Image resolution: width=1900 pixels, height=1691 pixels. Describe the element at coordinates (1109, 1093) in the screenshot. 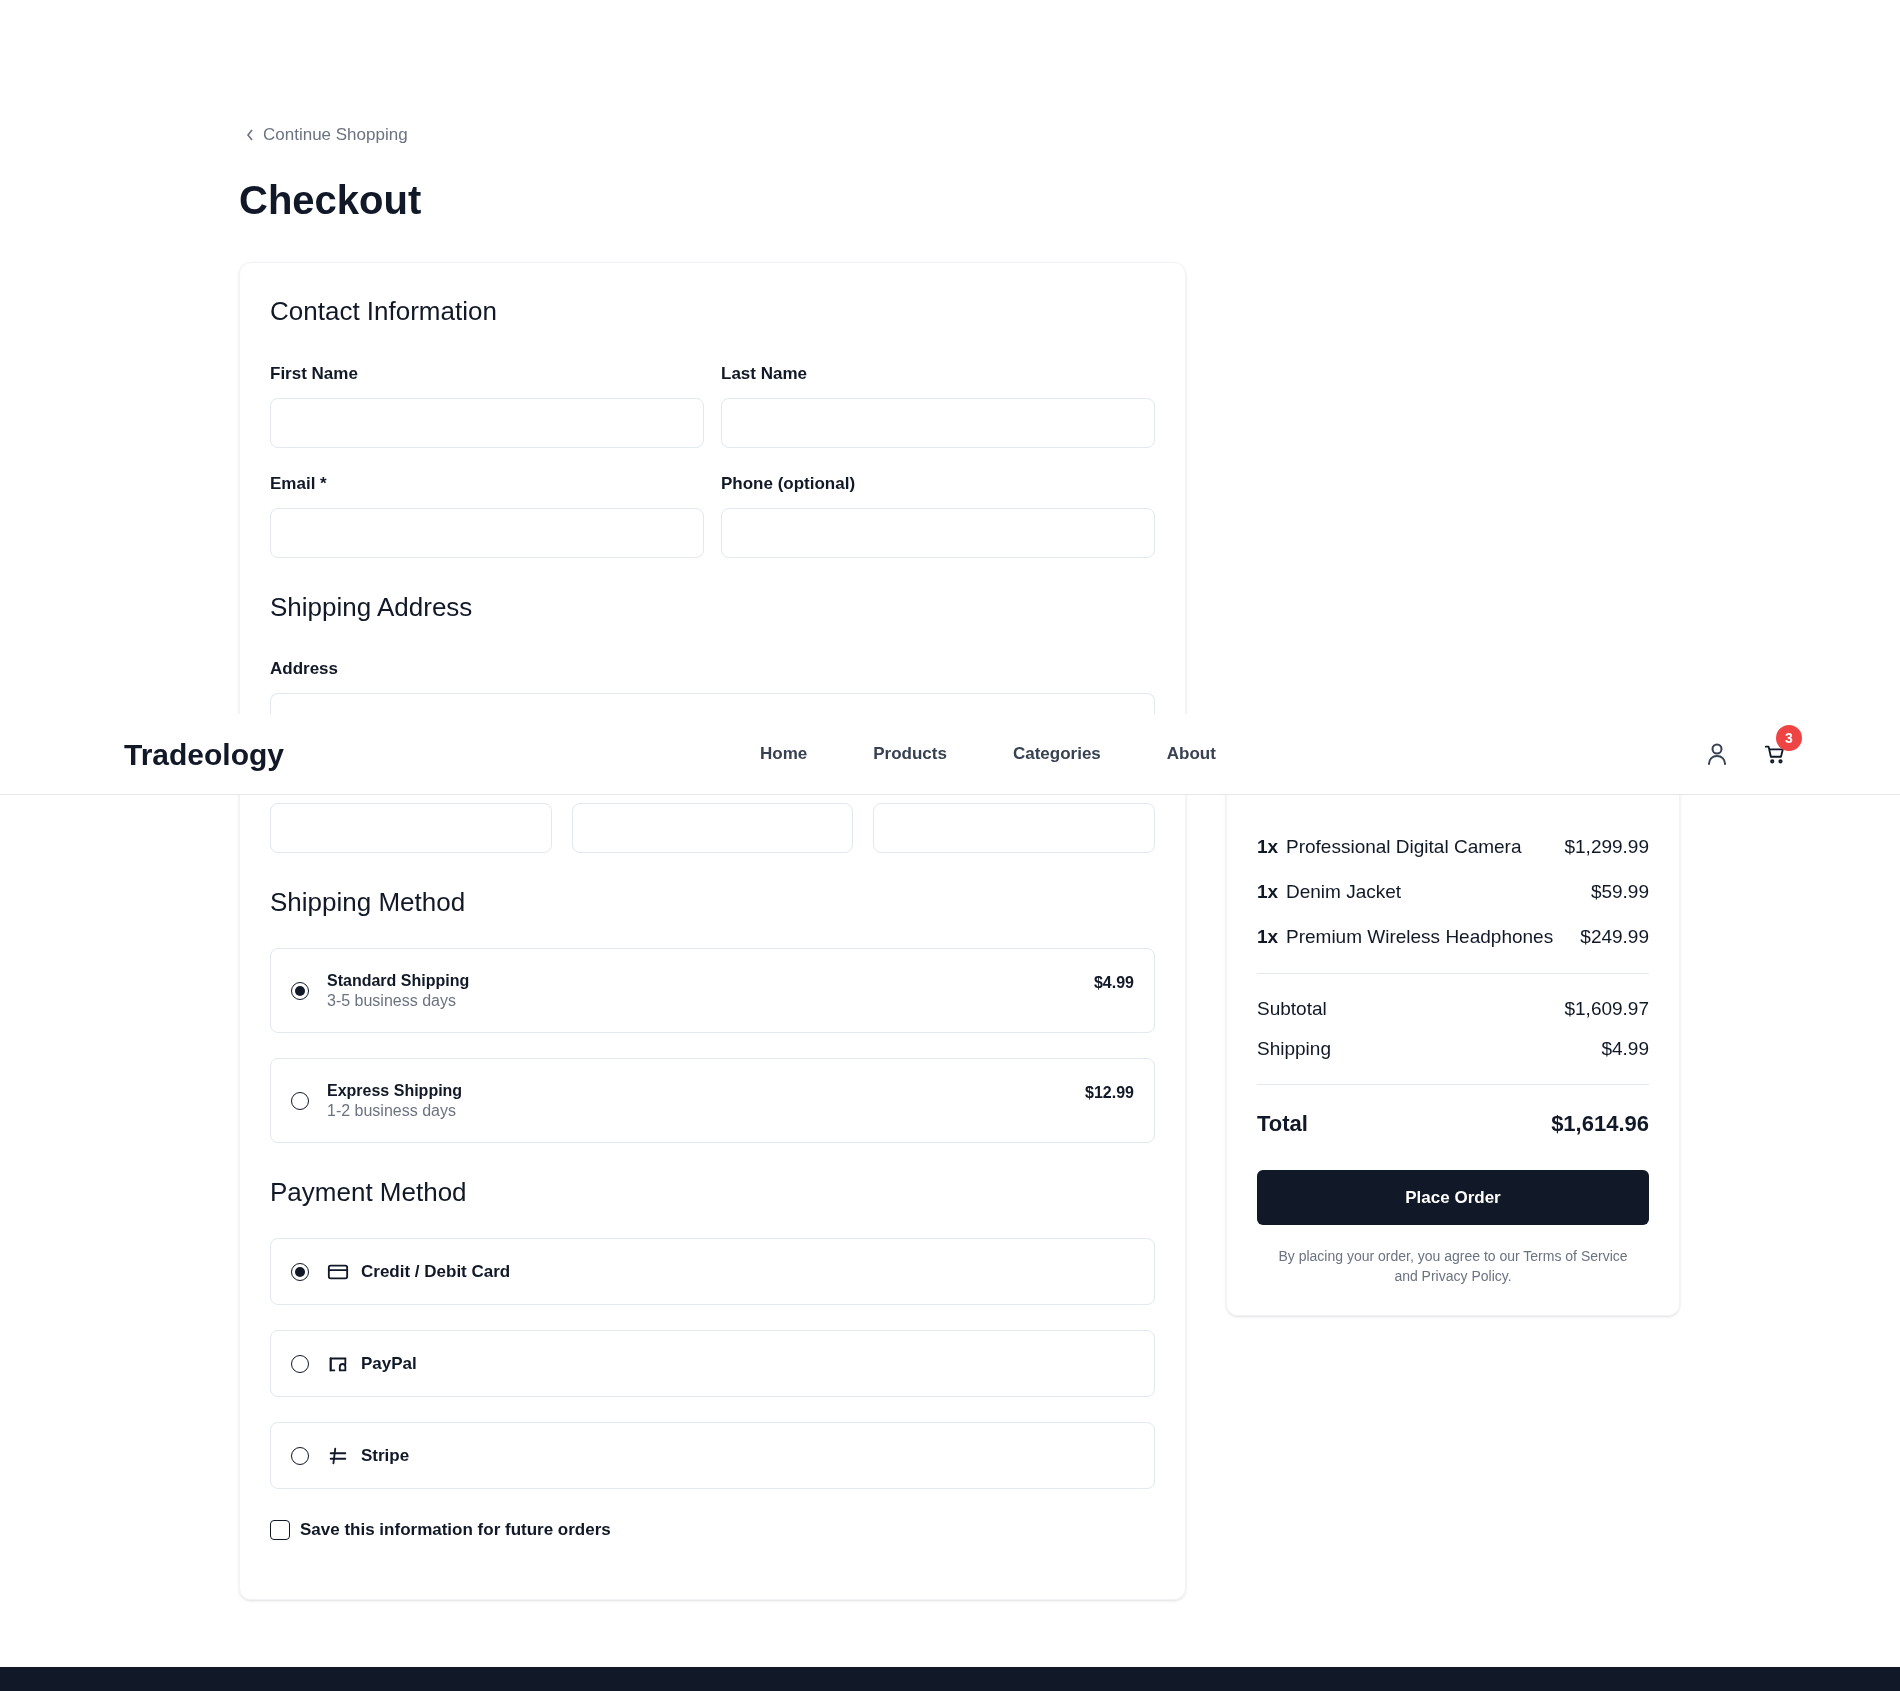

I see `option-price: $12.99` at that location.